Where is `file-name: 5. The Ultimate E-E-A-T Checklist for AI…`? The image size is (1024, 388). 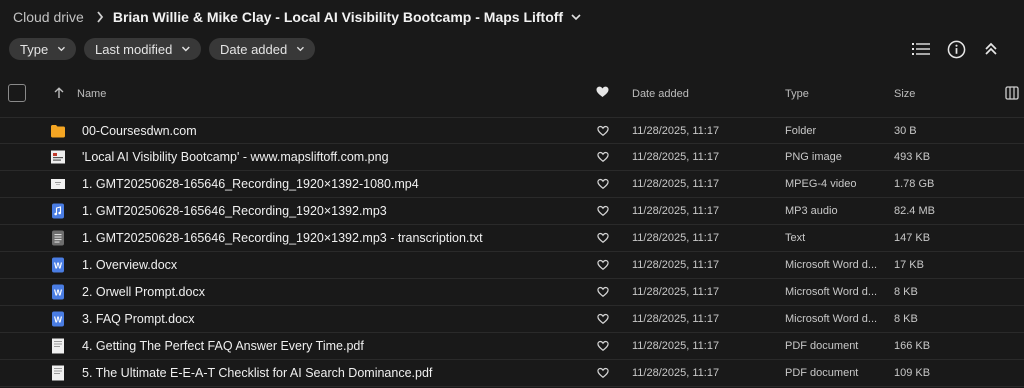
file-name: 5. The Ultimate E-E-A-T Checklist for AI… is located at coordinates (257, 373).